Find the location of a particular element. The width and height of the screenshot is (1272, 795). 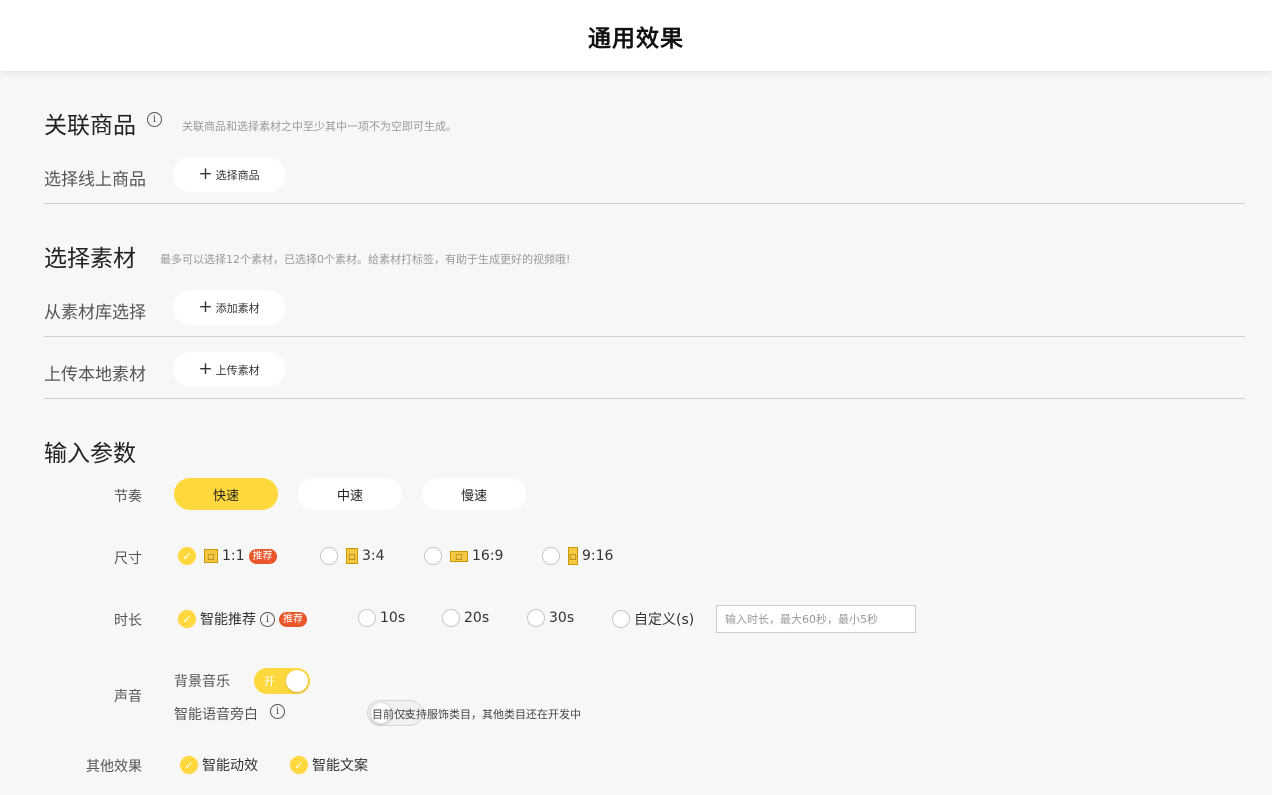

size-option-3-4: ▢ 3:4 is located at coordinates (352, 556).